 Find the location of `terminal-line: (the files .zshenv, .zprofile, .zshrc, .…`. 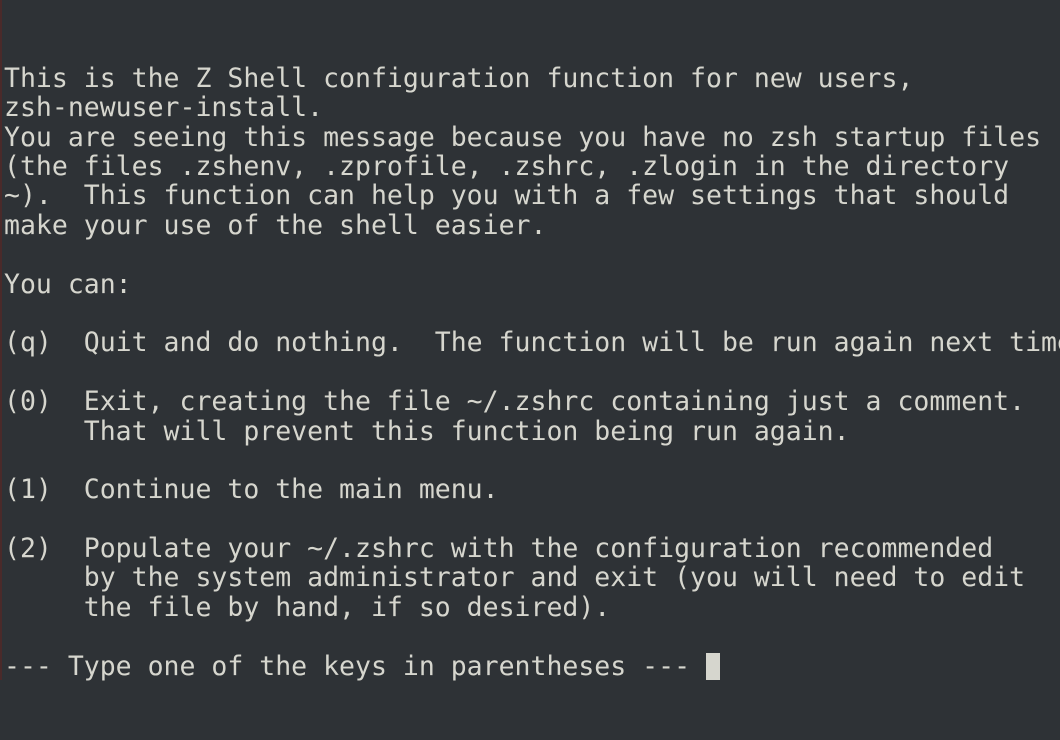

terminal-line: (the files .zshenv, .zprofile, .zshrc, .… is located at coordinates (507, 166).